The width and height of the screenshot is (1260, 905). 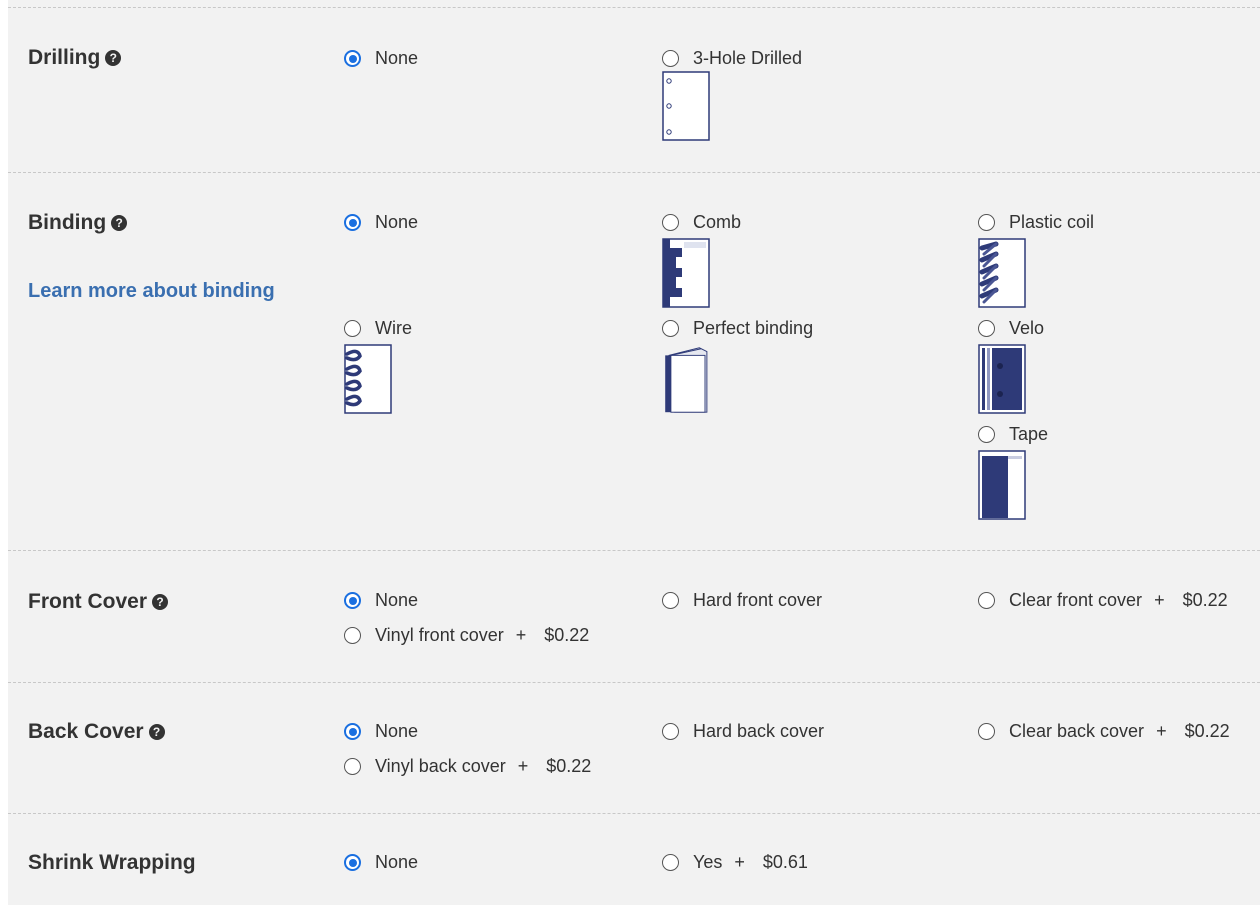 What do you see at coordinates (708, 862) in the screenshot?
I see `option-label: Yes` at bounding box center [708, 862].